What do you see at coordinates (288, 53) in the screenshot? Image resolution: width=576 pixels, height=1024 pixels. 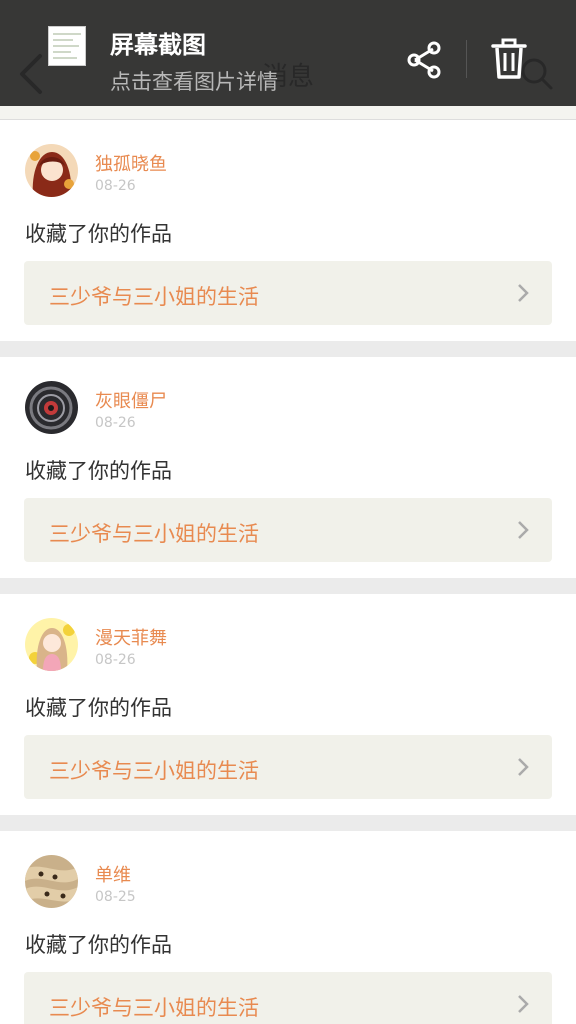 I see `screenshot-notification: 屏幕截图 点击查看图片详情` at bounding box center [288, 53].